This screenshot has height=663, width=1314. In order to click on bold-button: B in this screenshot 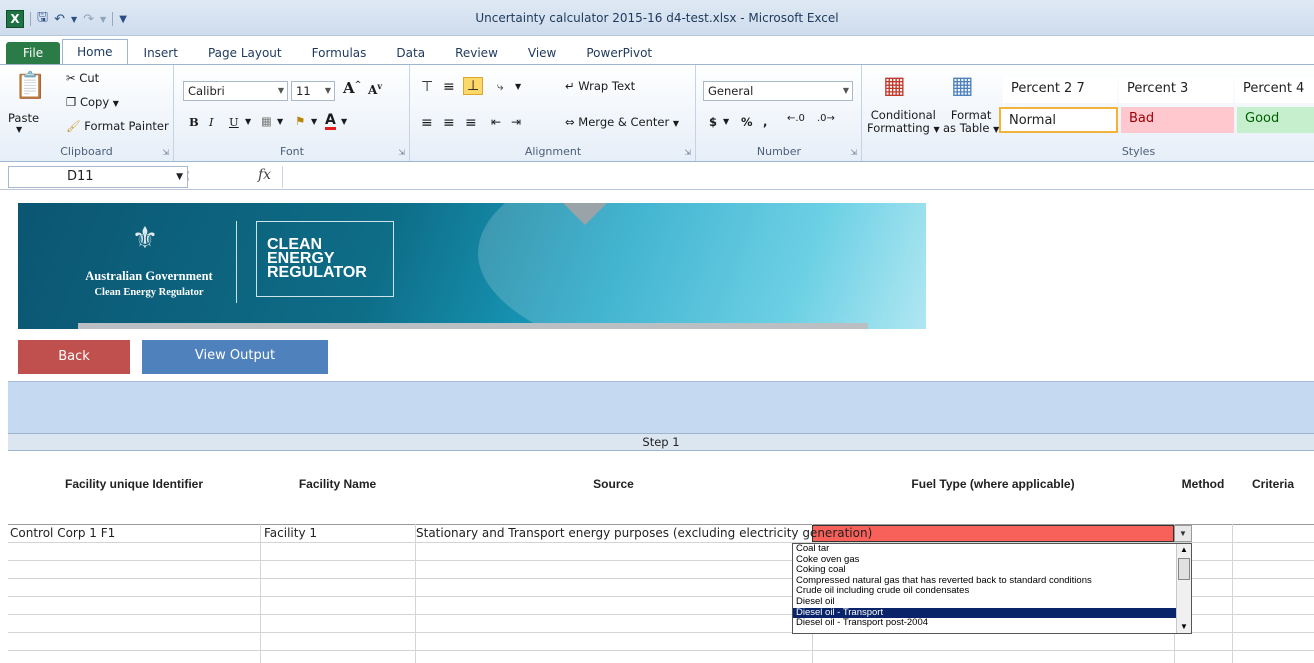, I will do `click(194, 122)`.